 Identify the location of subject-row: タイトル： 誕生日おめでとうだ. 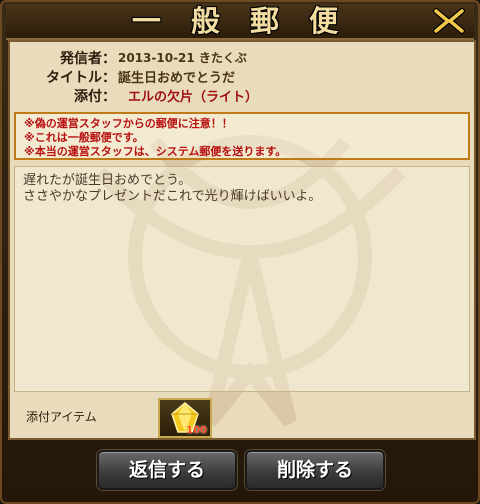
(143, 77).